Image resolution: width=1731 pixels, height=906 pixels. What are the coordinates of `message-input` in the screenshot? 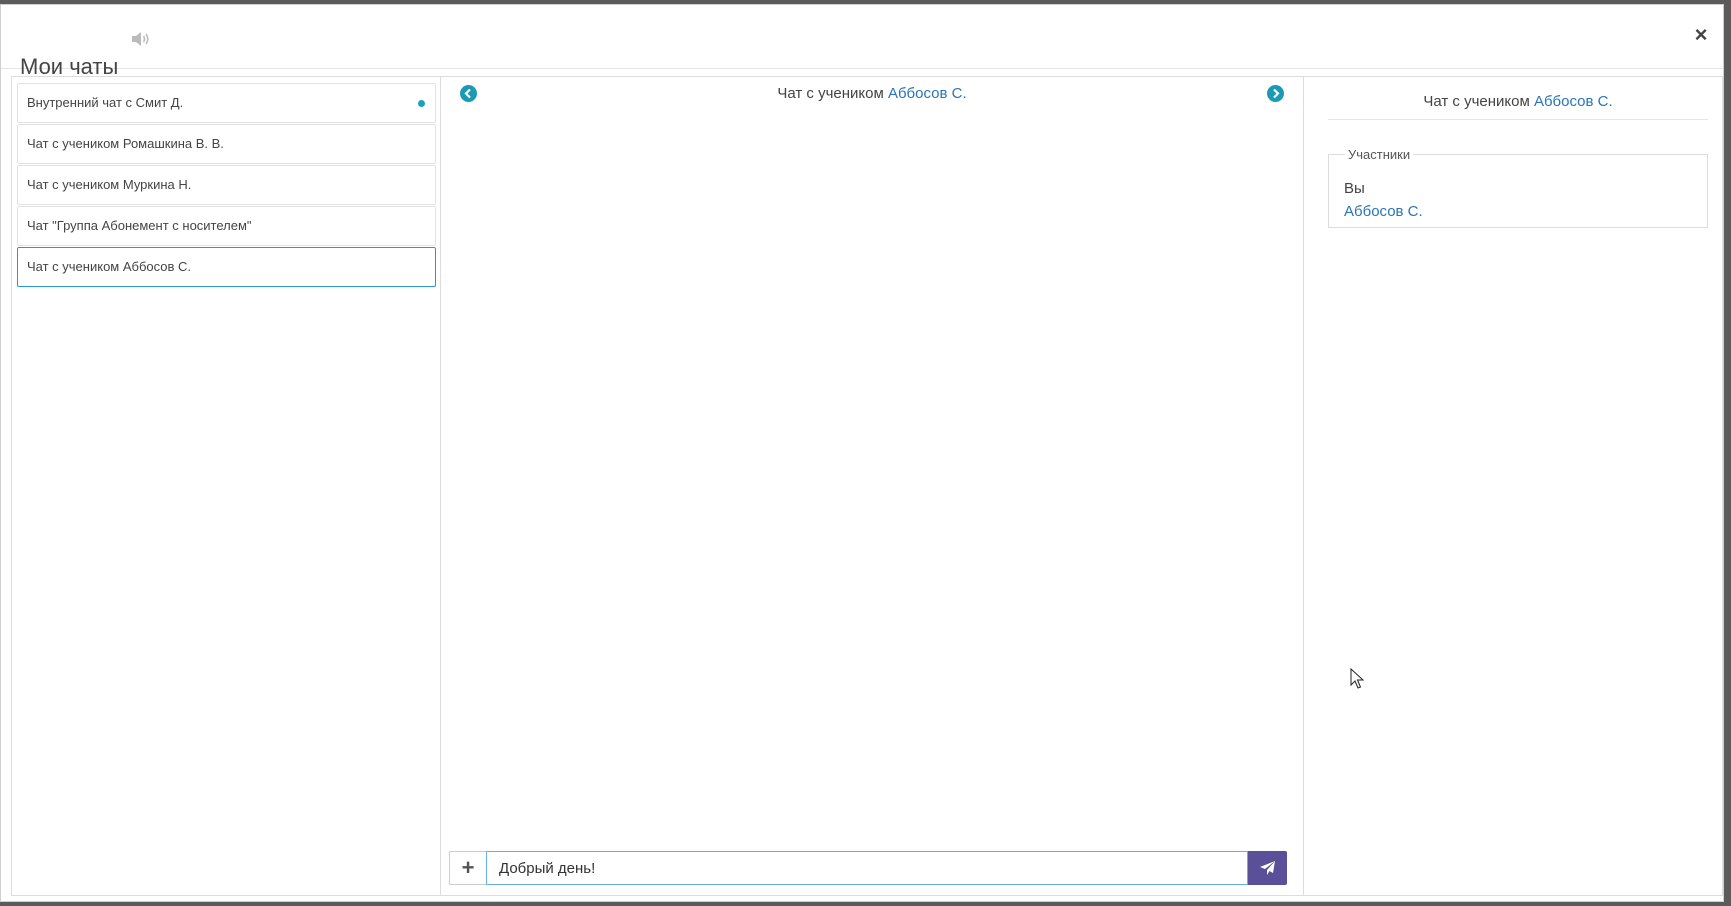 It's located at (867, 868).